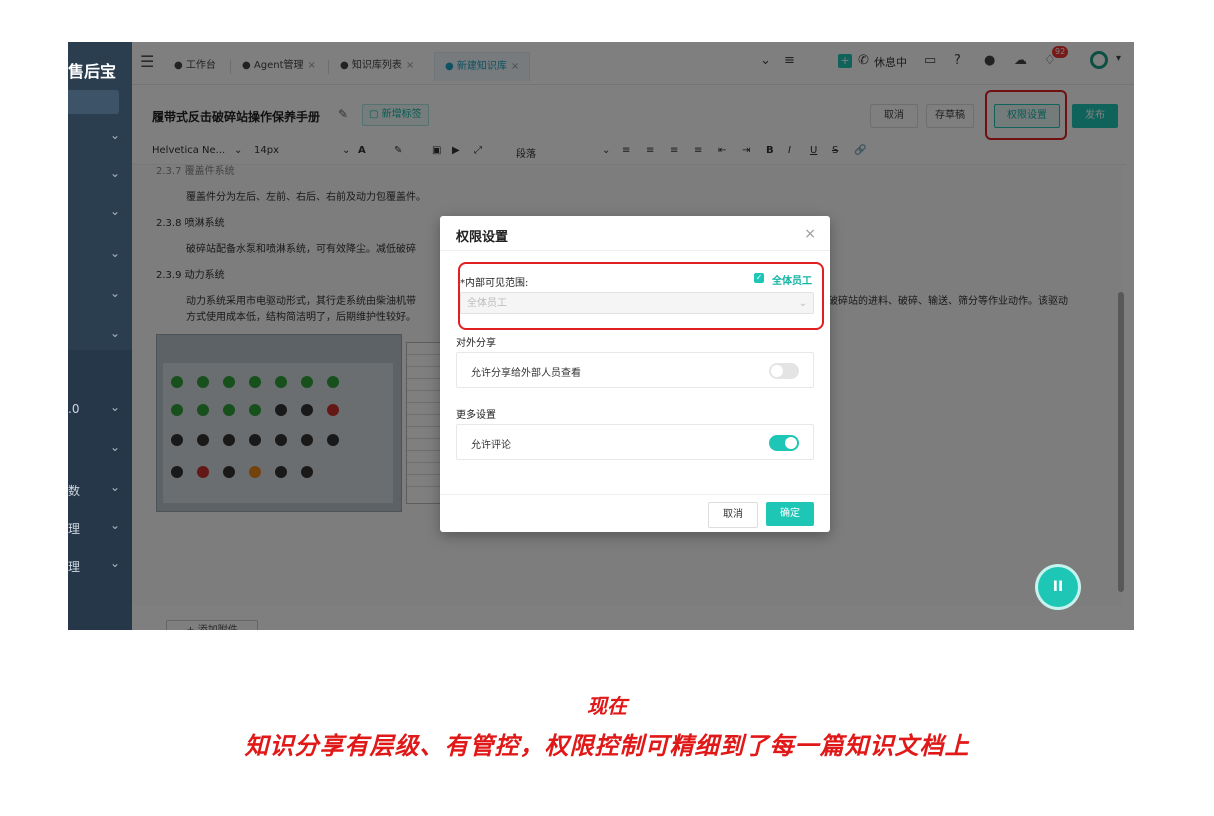  Describe the element at coordinates (100, 214) in the screenshot. I see `sidebar-item-3: ⌄` at that location.